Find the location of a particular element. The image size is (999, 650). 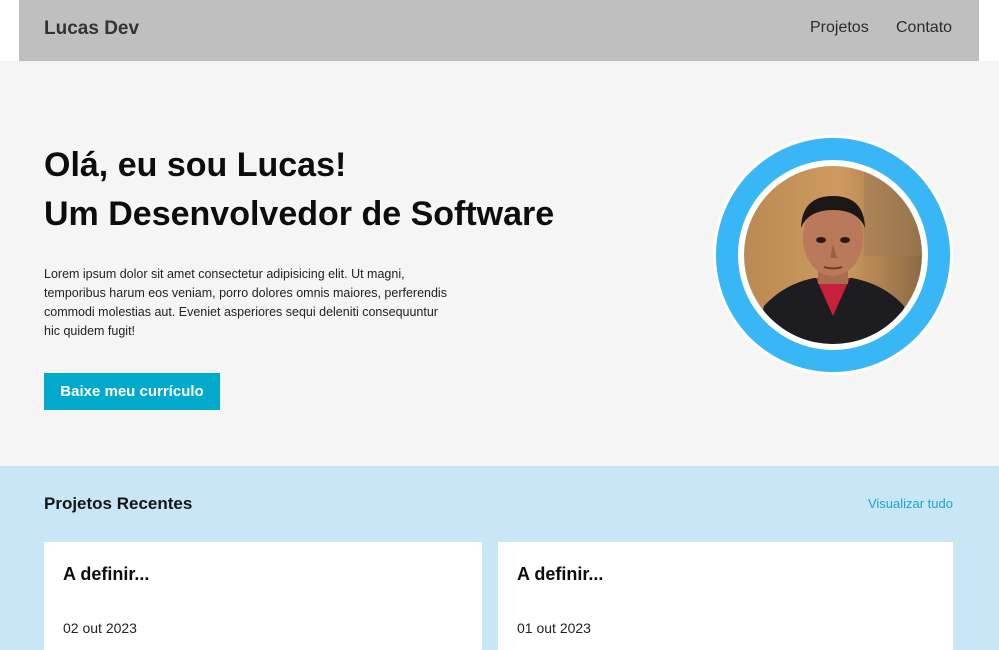

avatar-ring is located at coordinates (833, 255).